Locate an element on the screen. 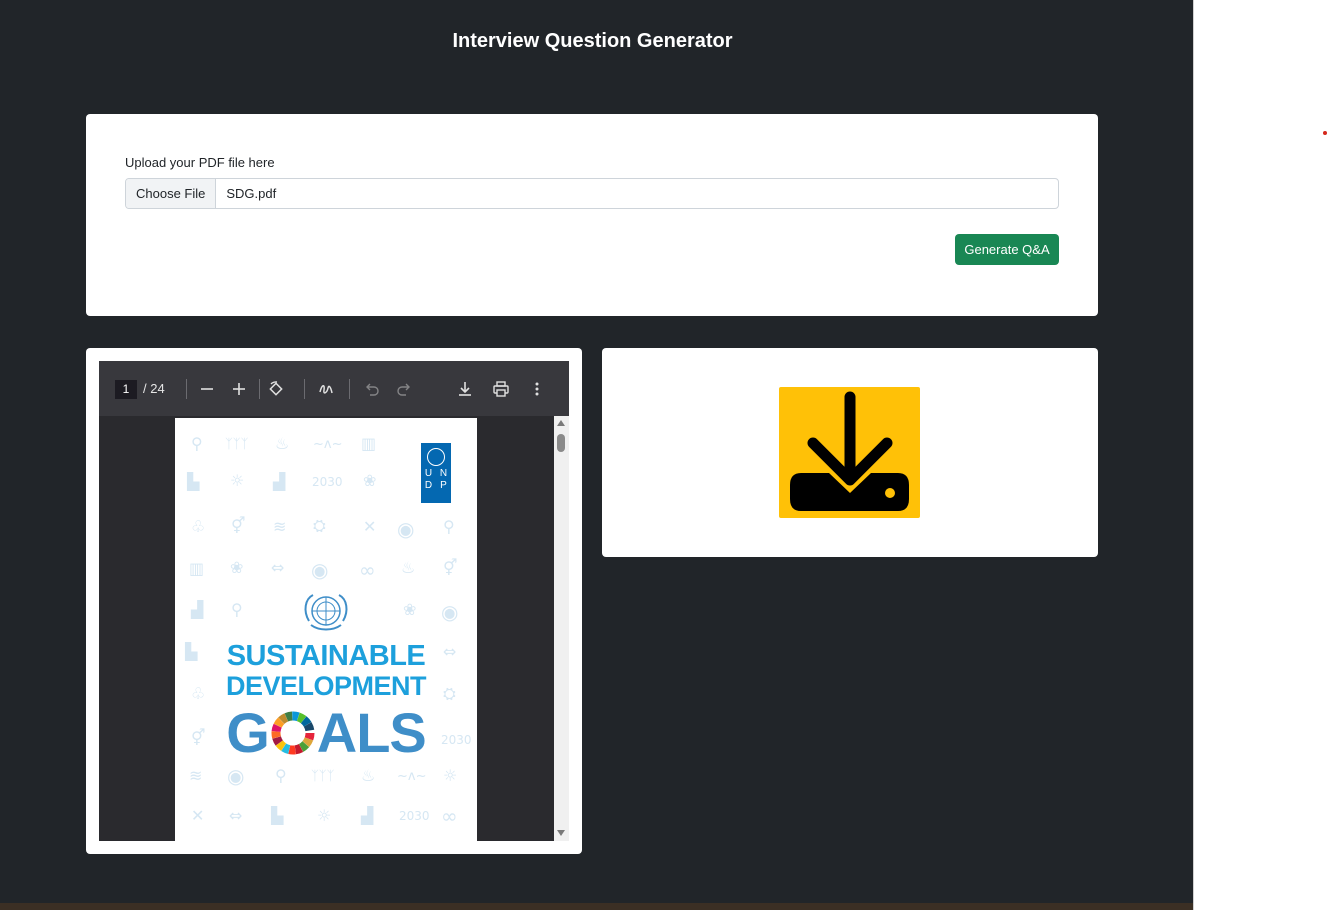 Image resolution: width=1328 pixels, height=910 pixels. sdg-title-line1: SUSTAINABLE is located at coordinates (326, 656).